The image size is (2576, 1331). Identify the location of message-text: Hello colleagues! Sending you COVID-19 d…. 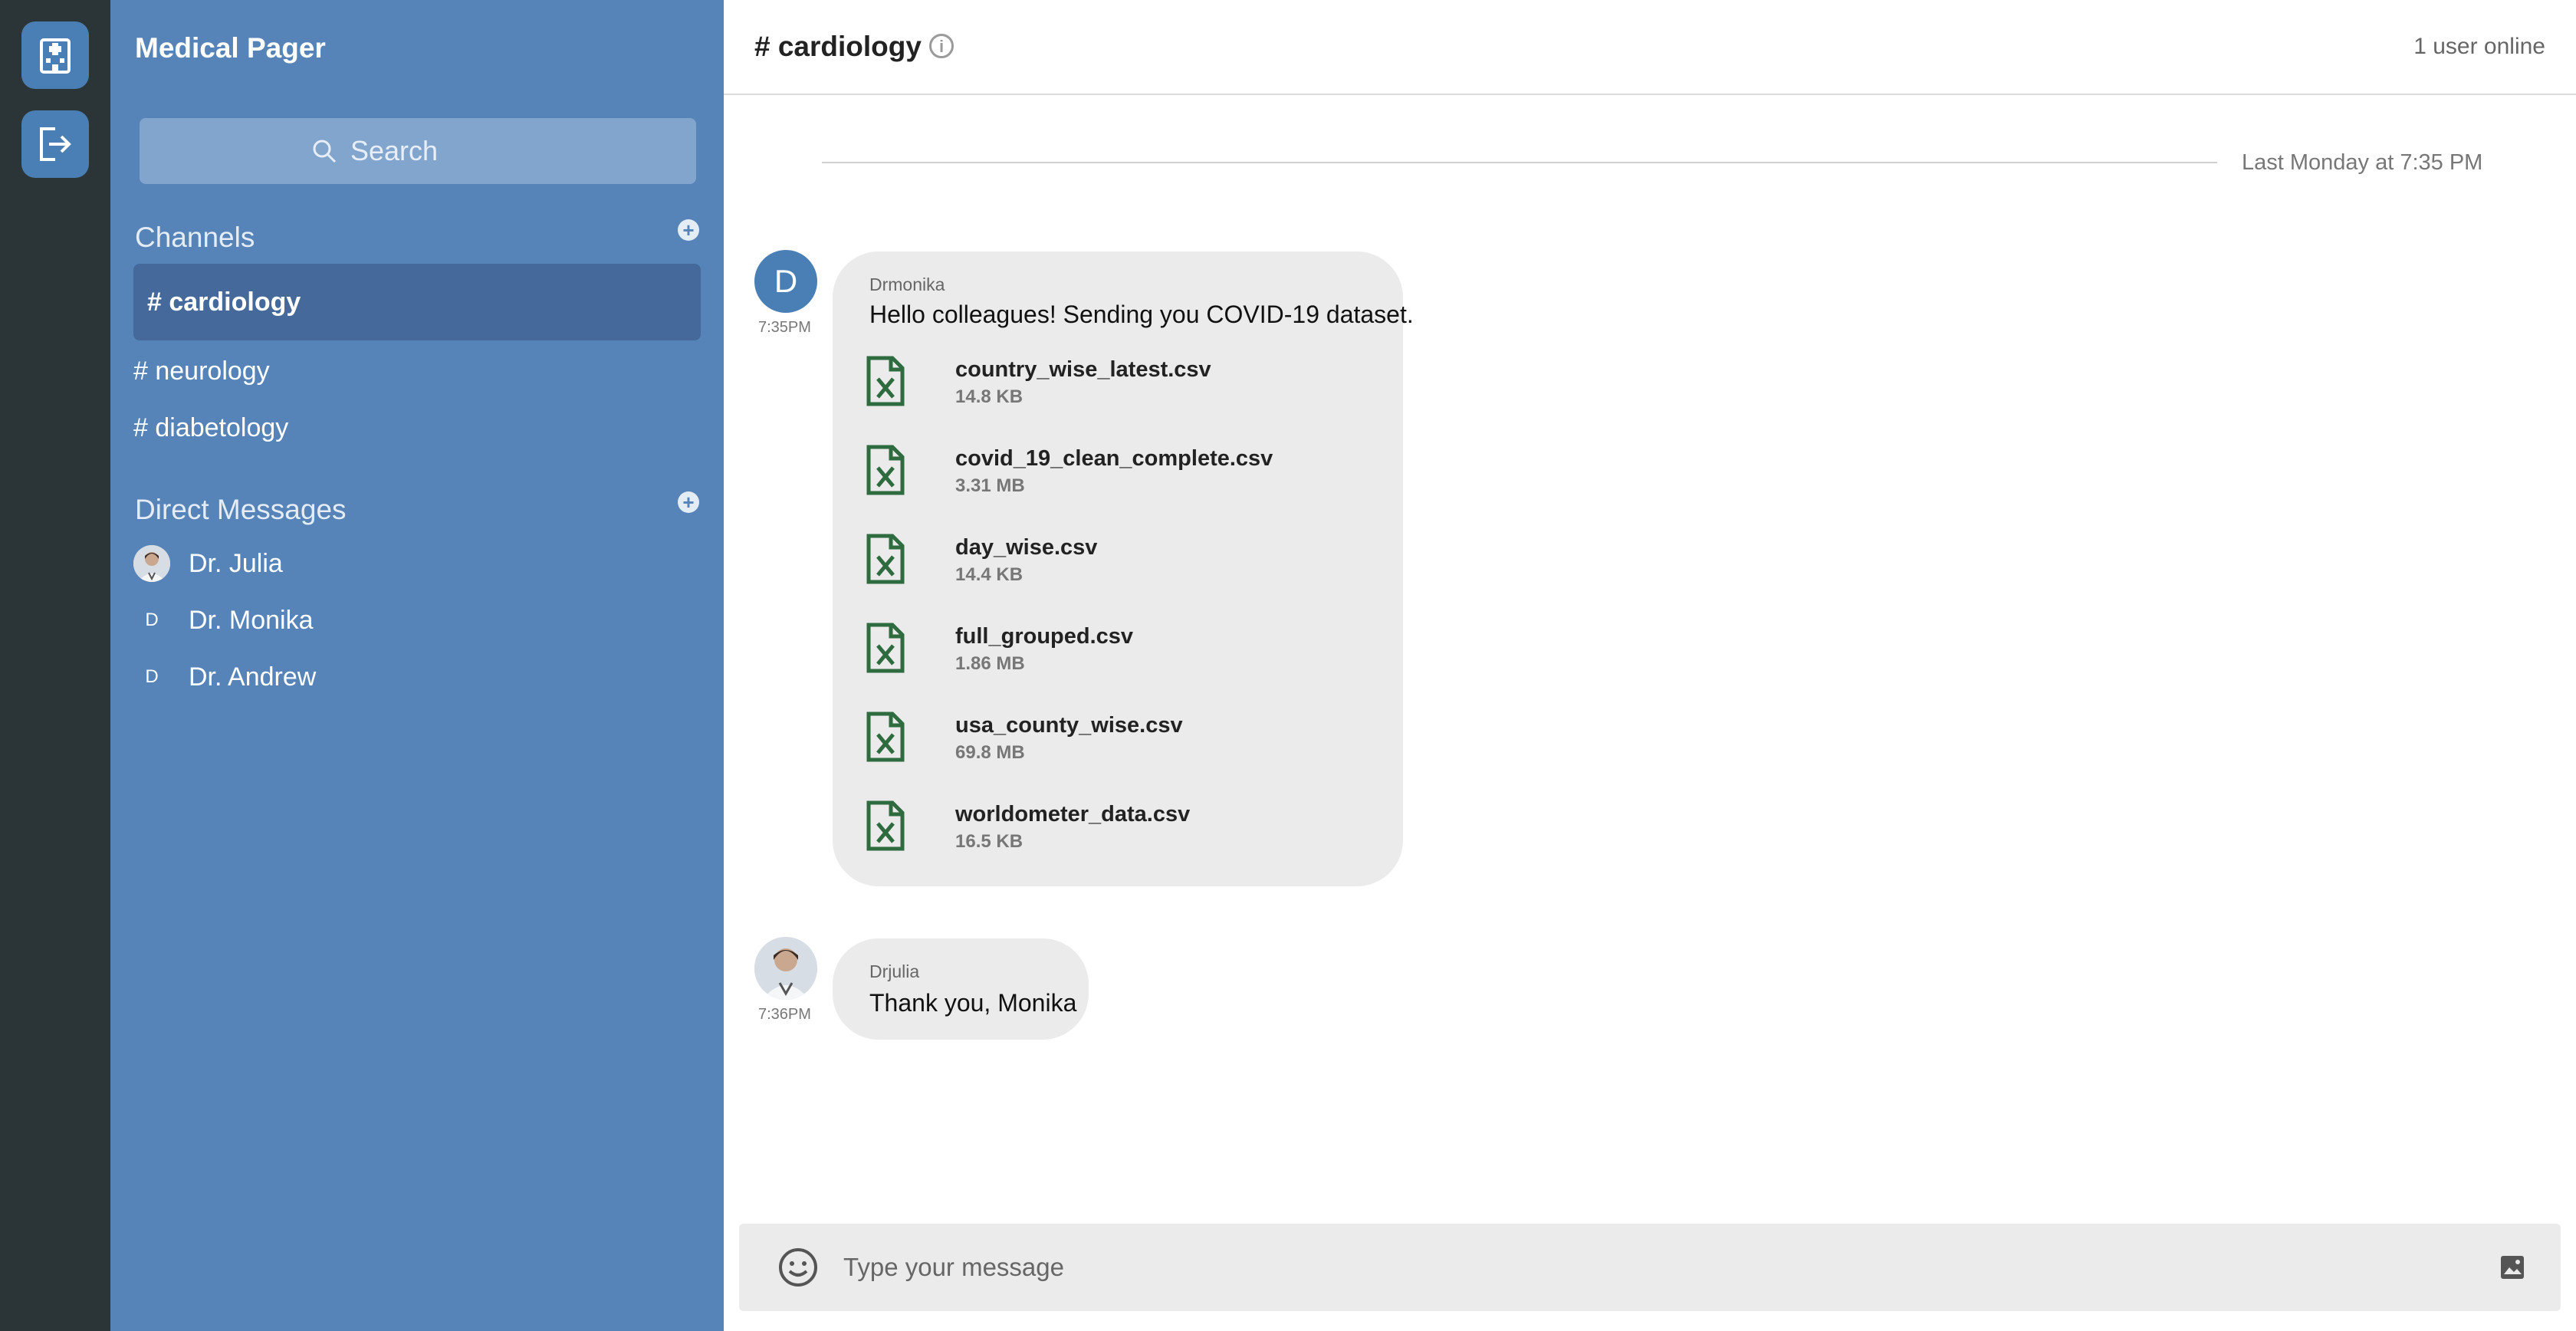
(1142, 314).